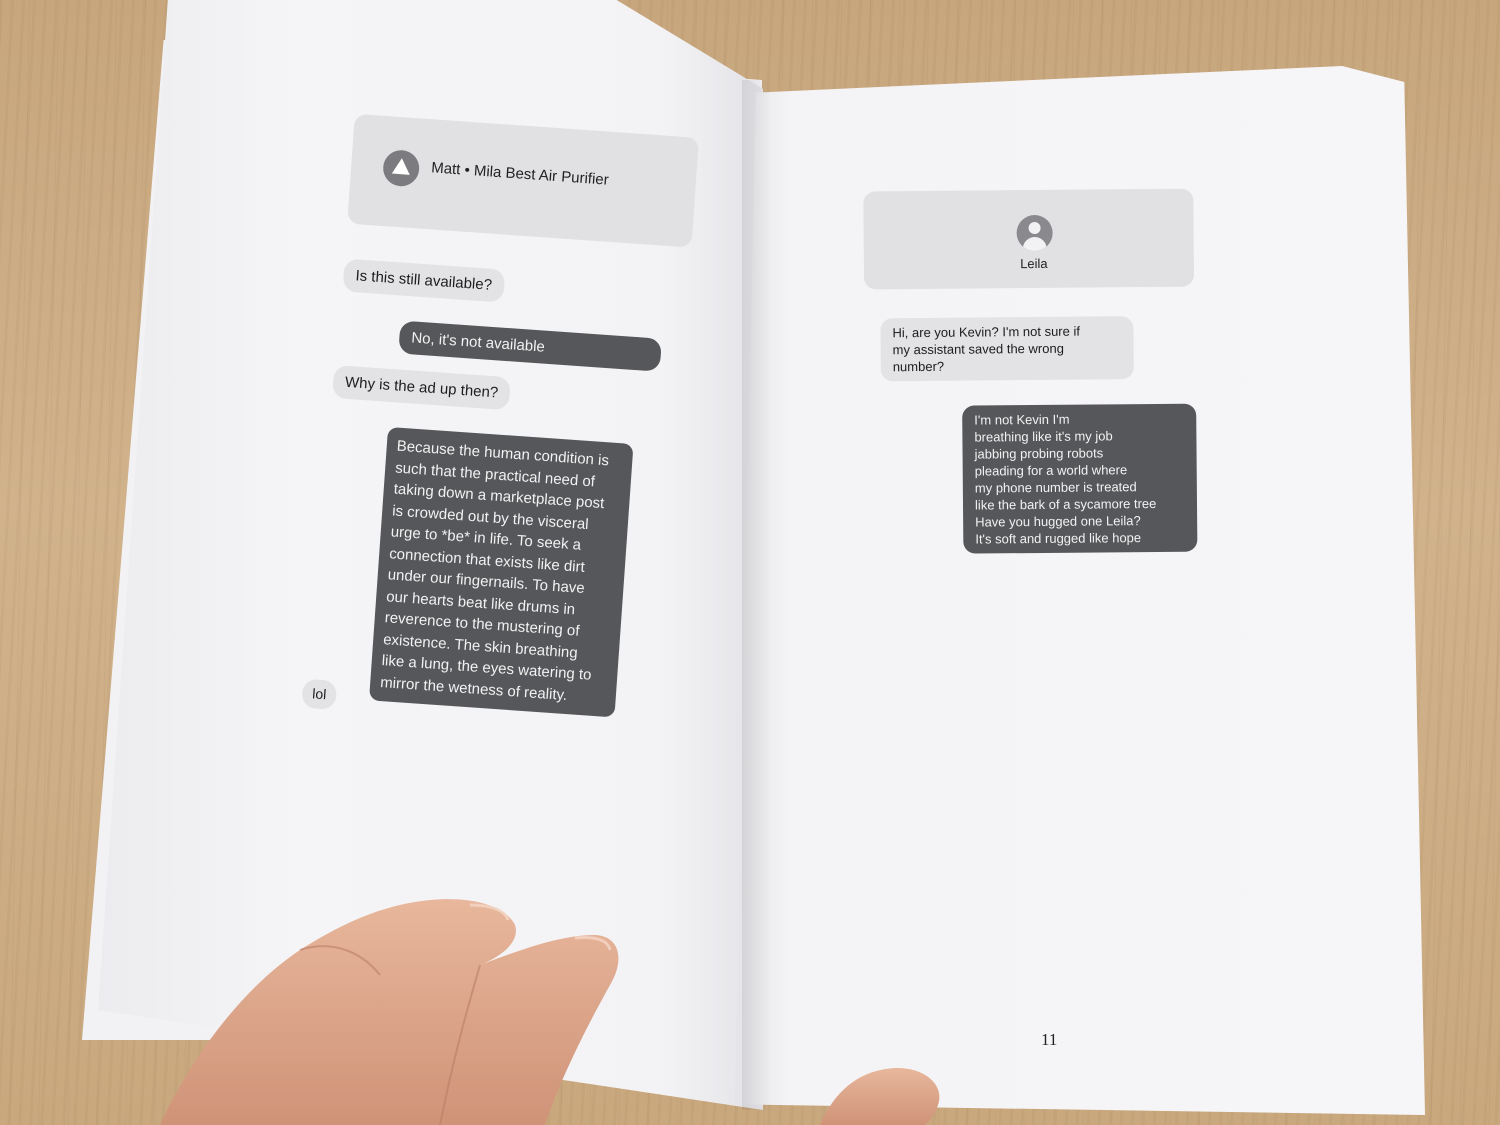  I want to click on contact-name: Leila, so click(1034, 263).